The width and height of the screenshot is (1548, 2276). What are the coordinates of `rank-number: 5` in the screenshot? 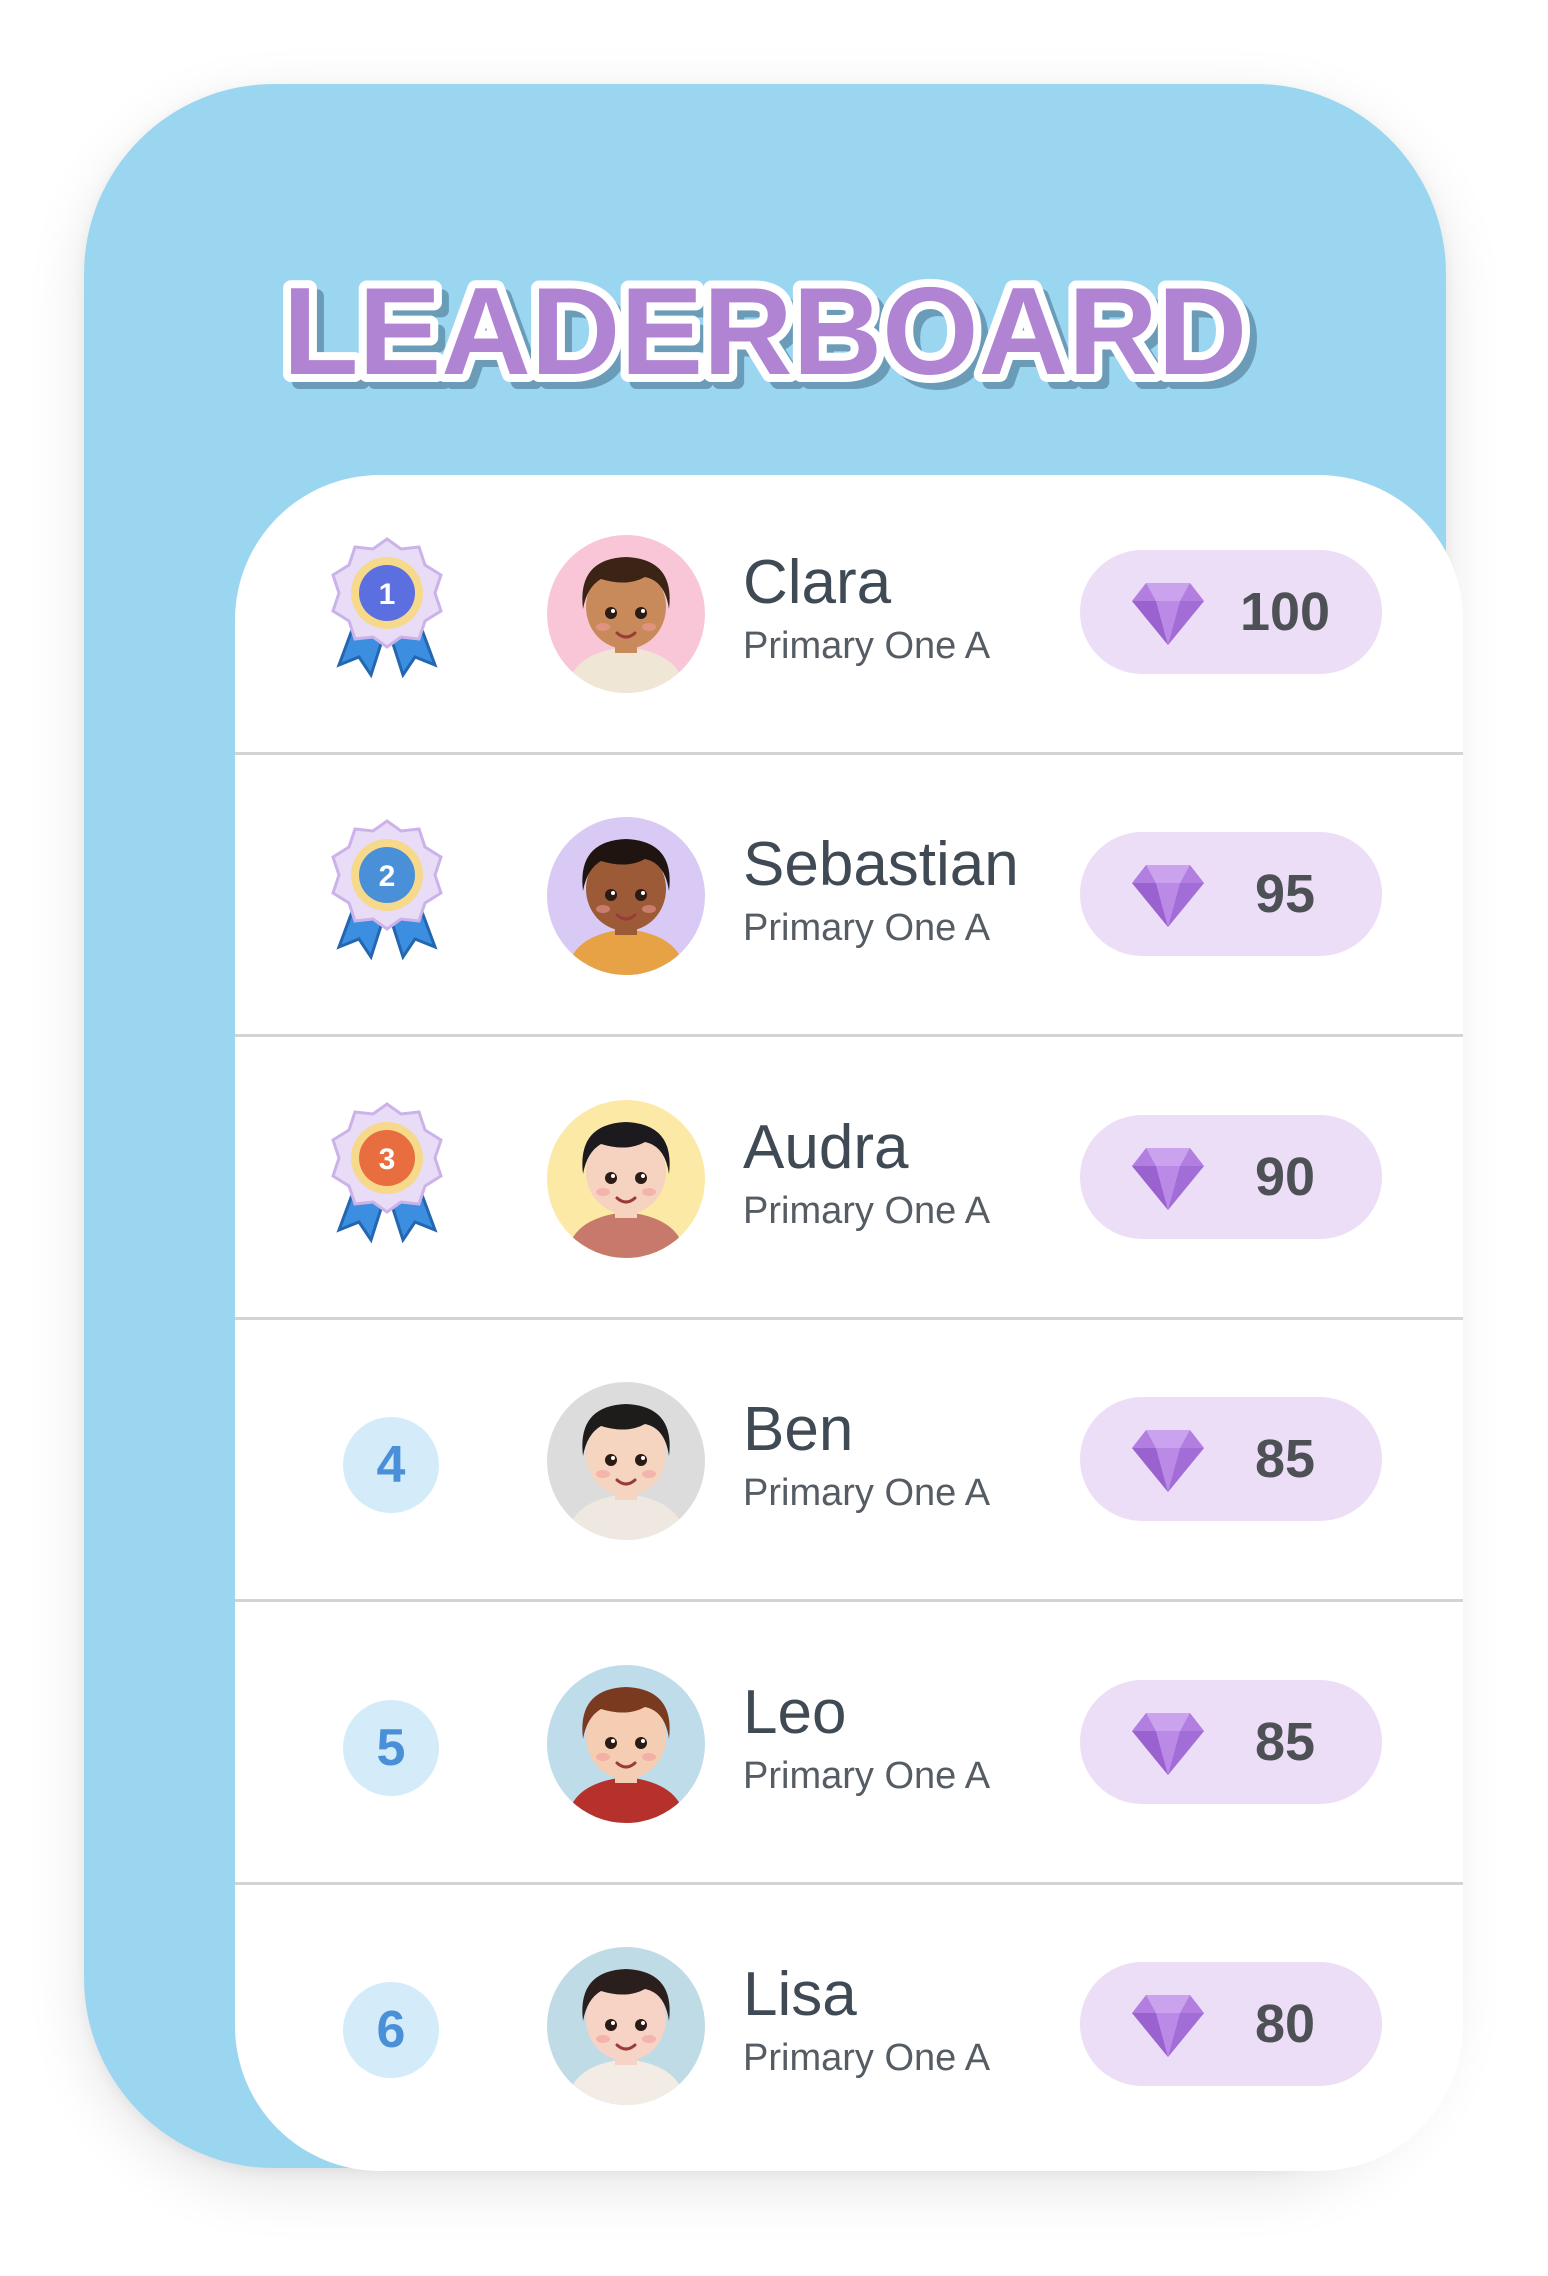 It's located at (391, 1748).